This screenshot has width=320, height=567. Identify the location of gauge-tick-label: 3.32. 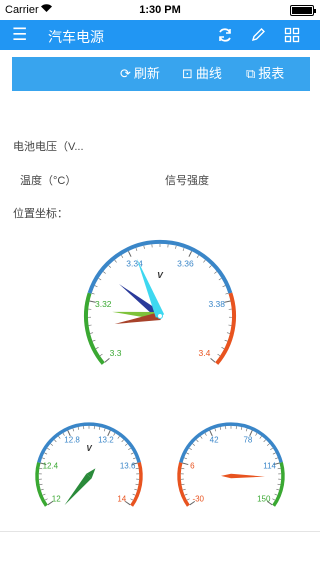
(103, 304).